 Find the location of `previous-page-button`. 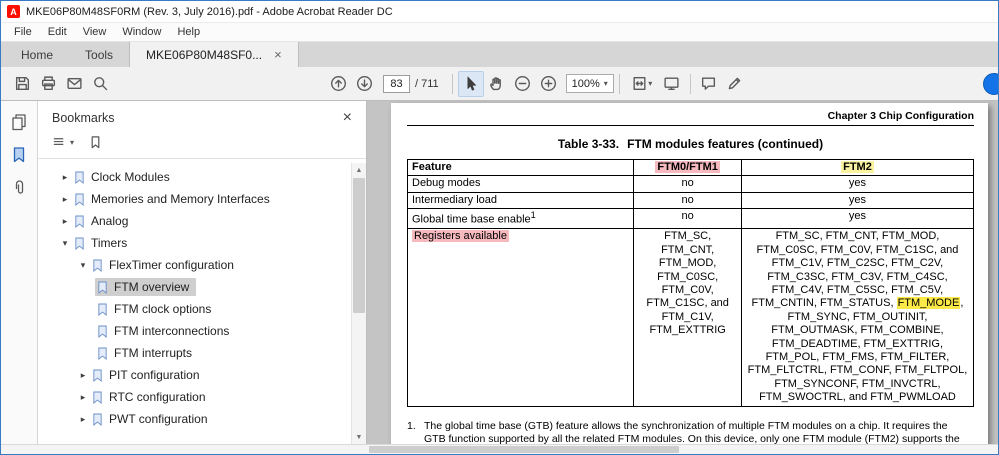

previous-page-button is located at coordinates (338, 84).